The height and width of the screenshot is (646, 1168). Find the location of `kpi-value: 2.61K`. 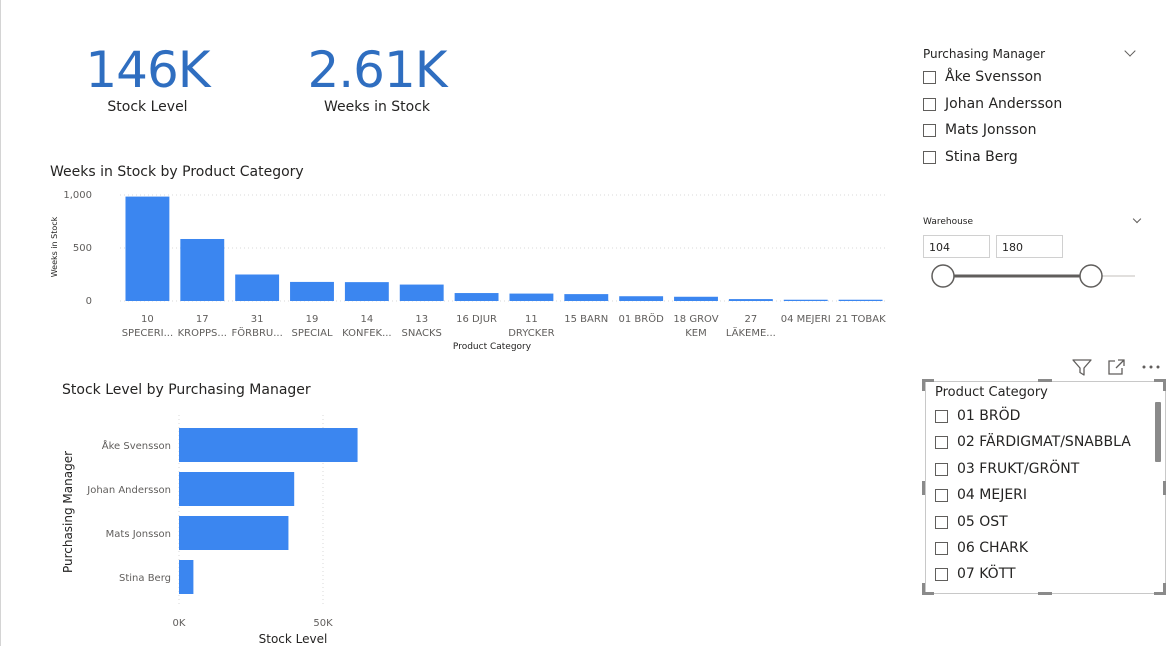

kpi-value: 2.61K is located at coordinates (377, 70).